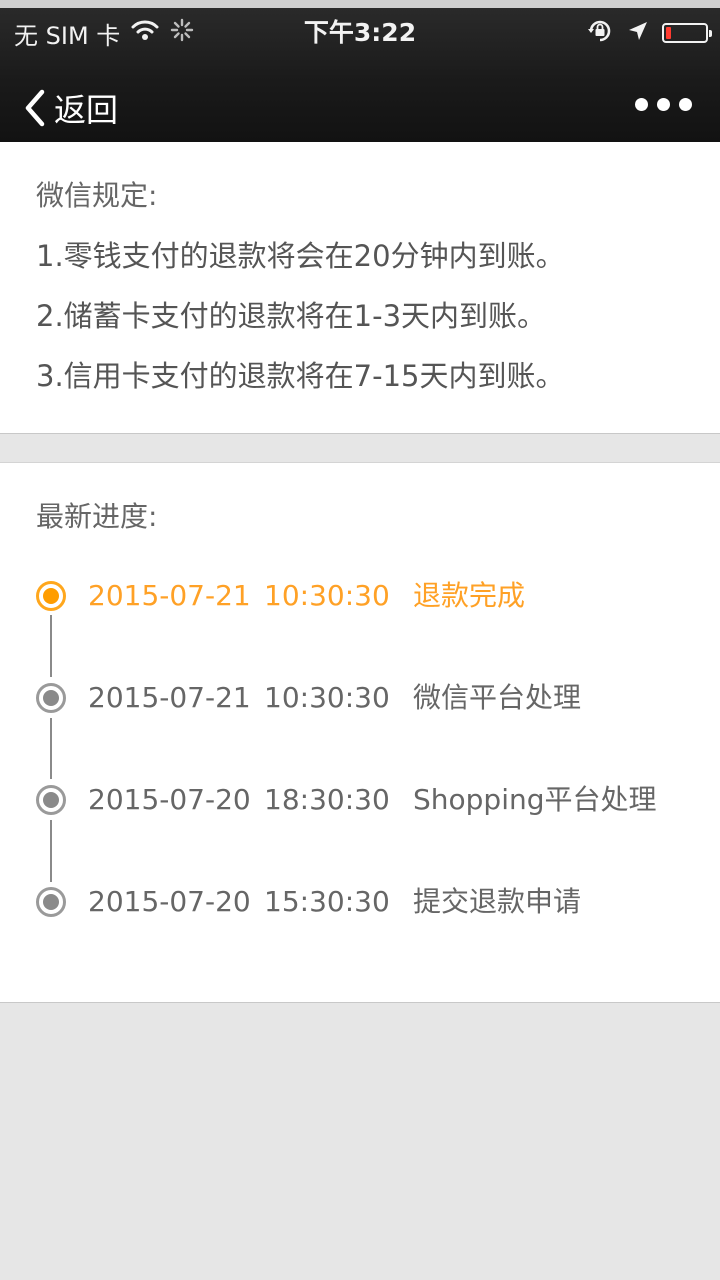 The height and width of the screenshot is (1280, 720). I want to click on location-arrow-icon, so click(638, 33).